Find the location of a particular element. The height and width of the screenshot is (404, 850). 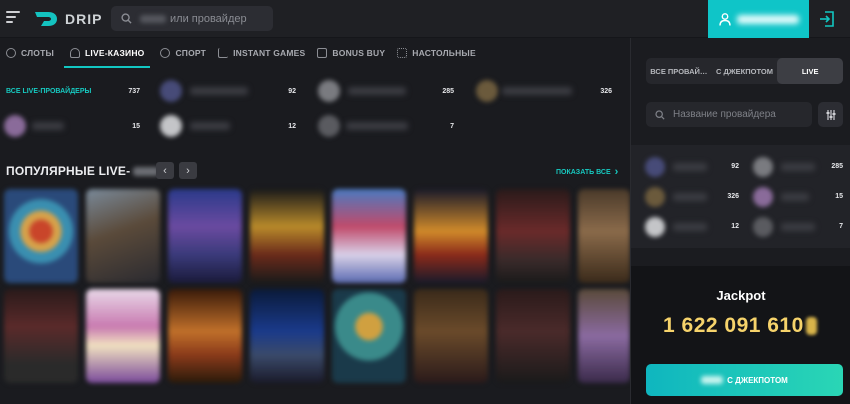

segment-live: LIVE is located at coordinates (810, 71).